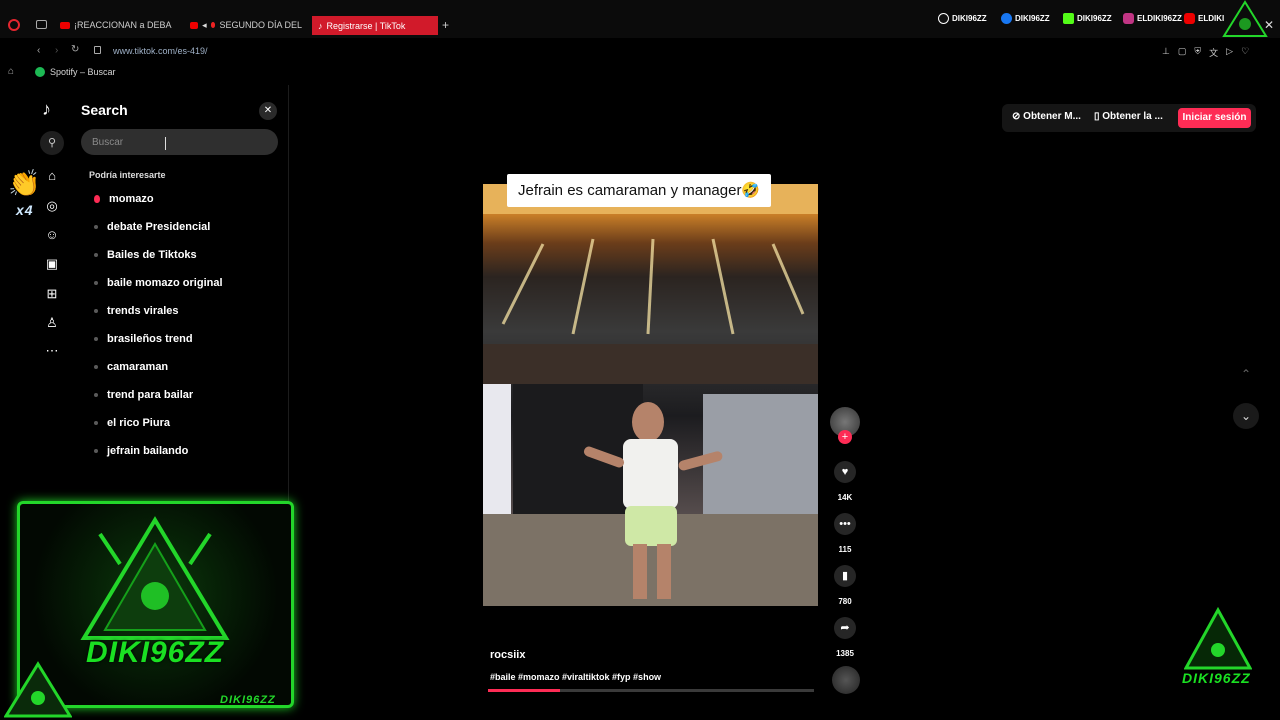  I want to click on suggestion-item: momazo, so click(124, 199).